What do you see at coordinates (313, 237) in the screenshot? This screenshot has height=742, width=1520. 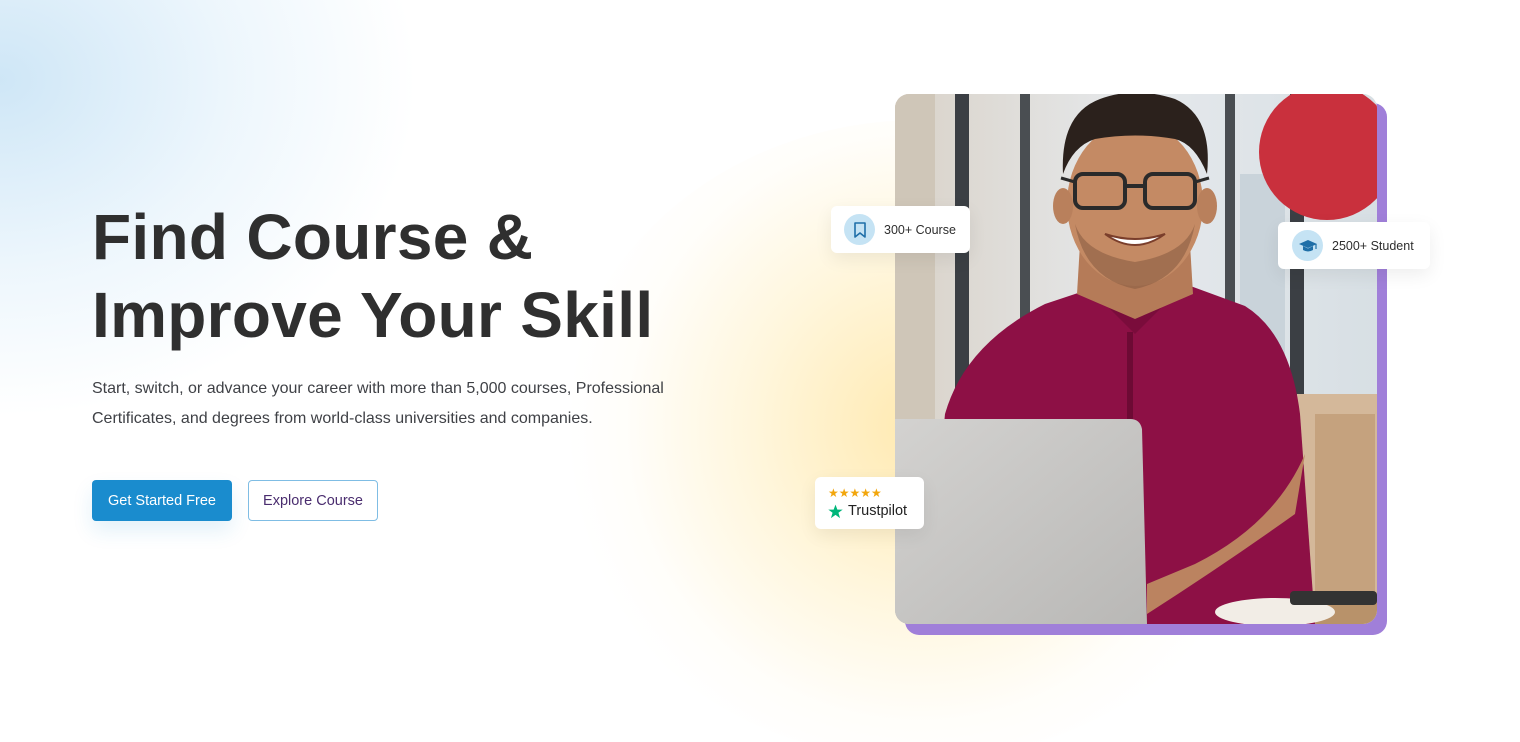 I see `hero-heading-line1: Find Course &` at bounding box center [313, 237].